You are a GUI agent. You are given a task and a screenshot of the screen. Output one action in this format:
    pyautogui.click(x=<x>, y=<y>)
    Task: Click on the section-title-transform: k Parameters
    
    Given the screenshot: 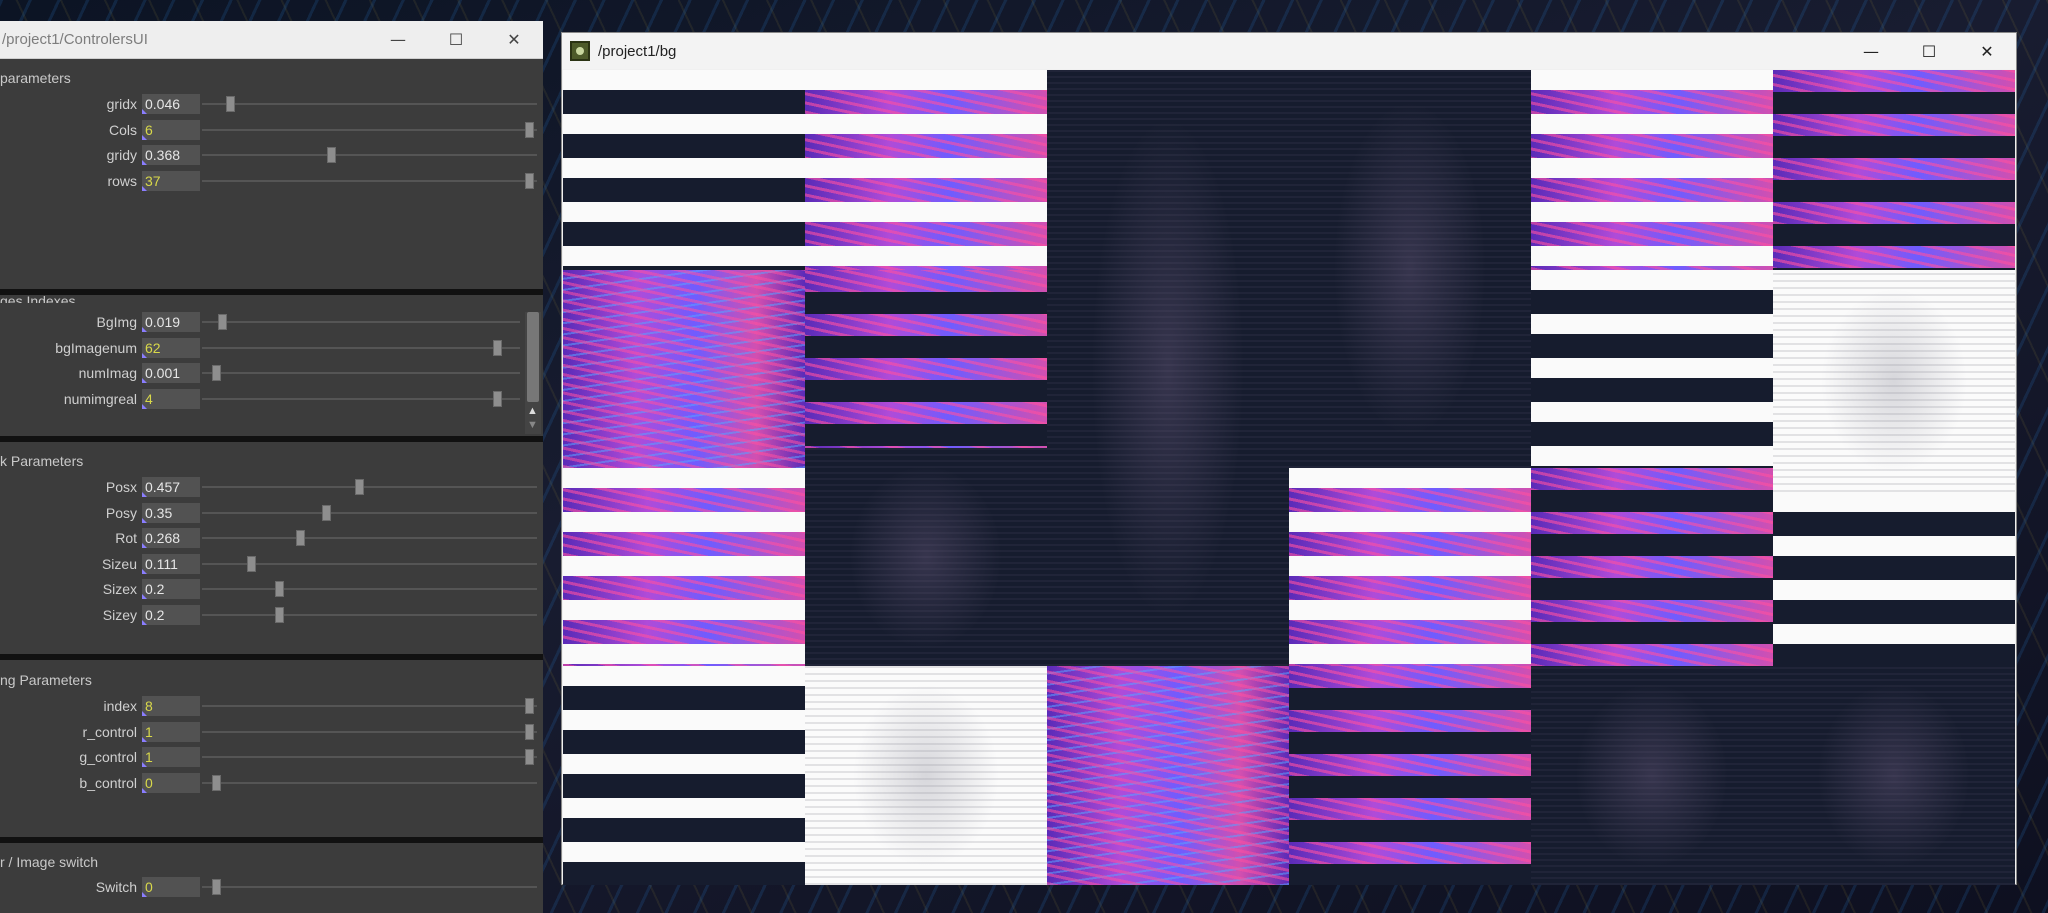 What is the action you would take?
    pyautogui.click(x=42, y=461)
    